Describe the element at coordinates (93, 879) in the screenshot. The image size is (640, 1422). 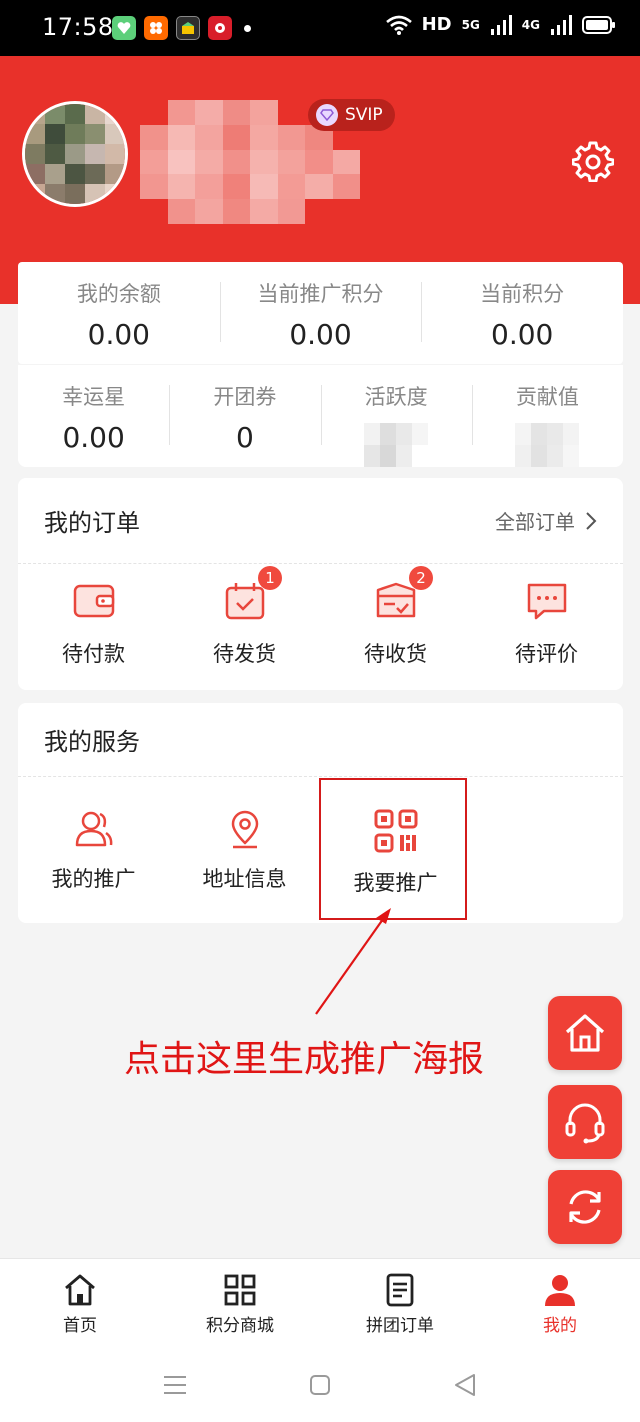
I see `service-label: 我的推广` at that location.